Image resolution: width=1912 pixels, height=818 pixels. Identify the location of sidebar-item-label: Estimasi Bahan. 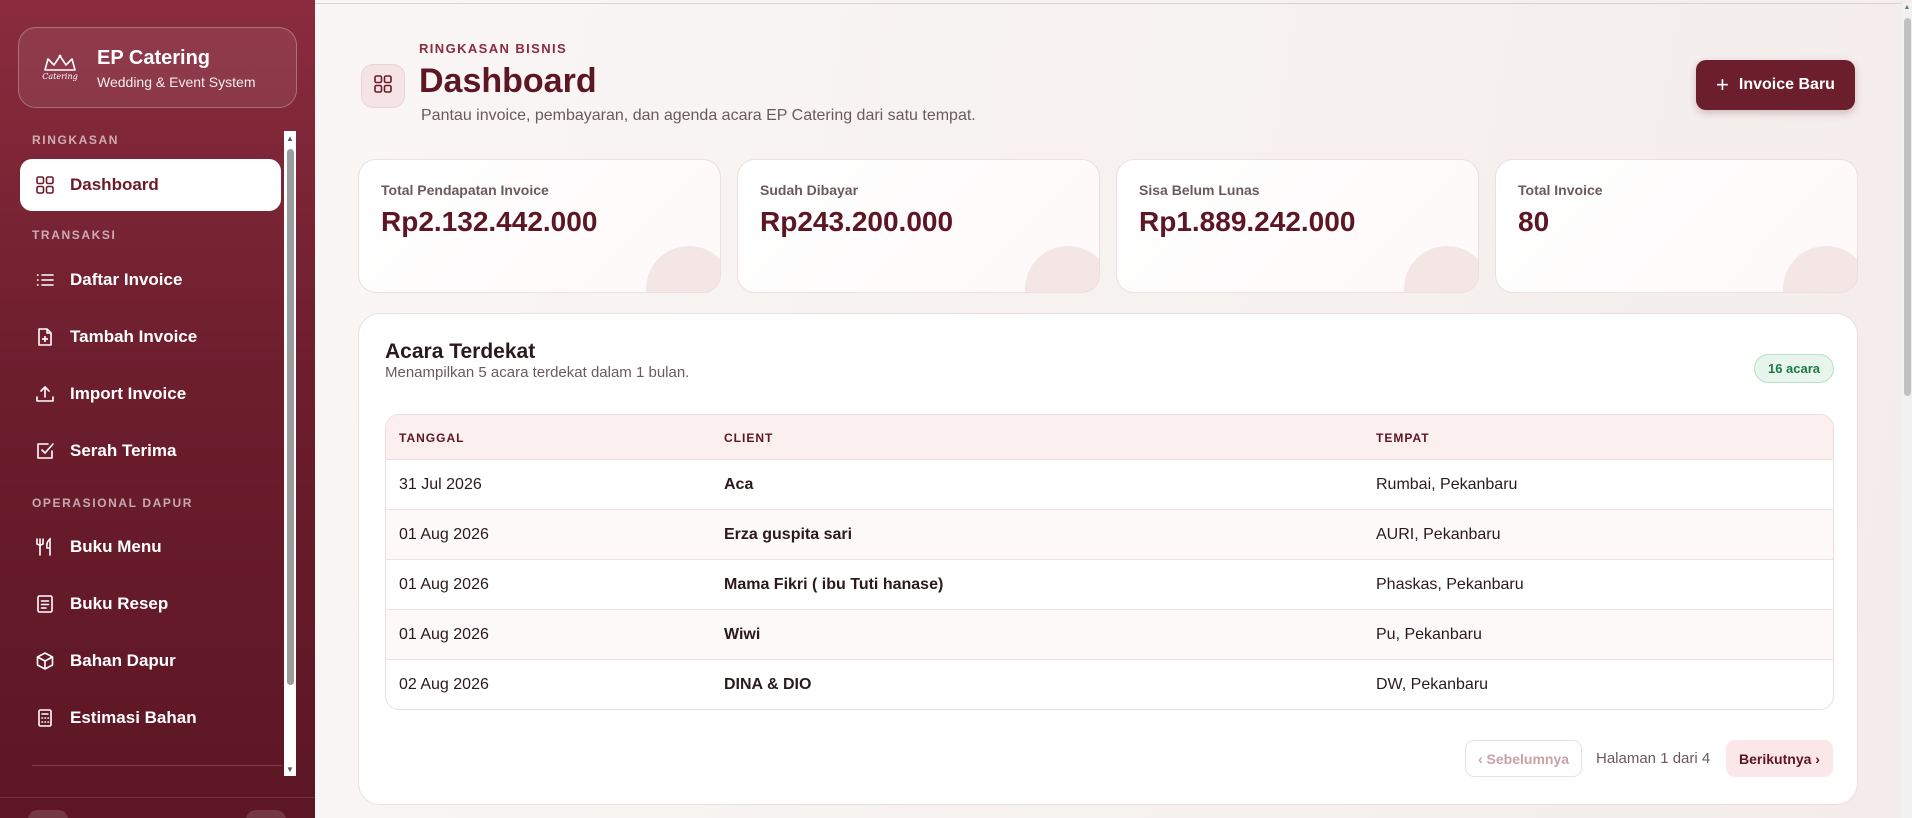
(133, 717).